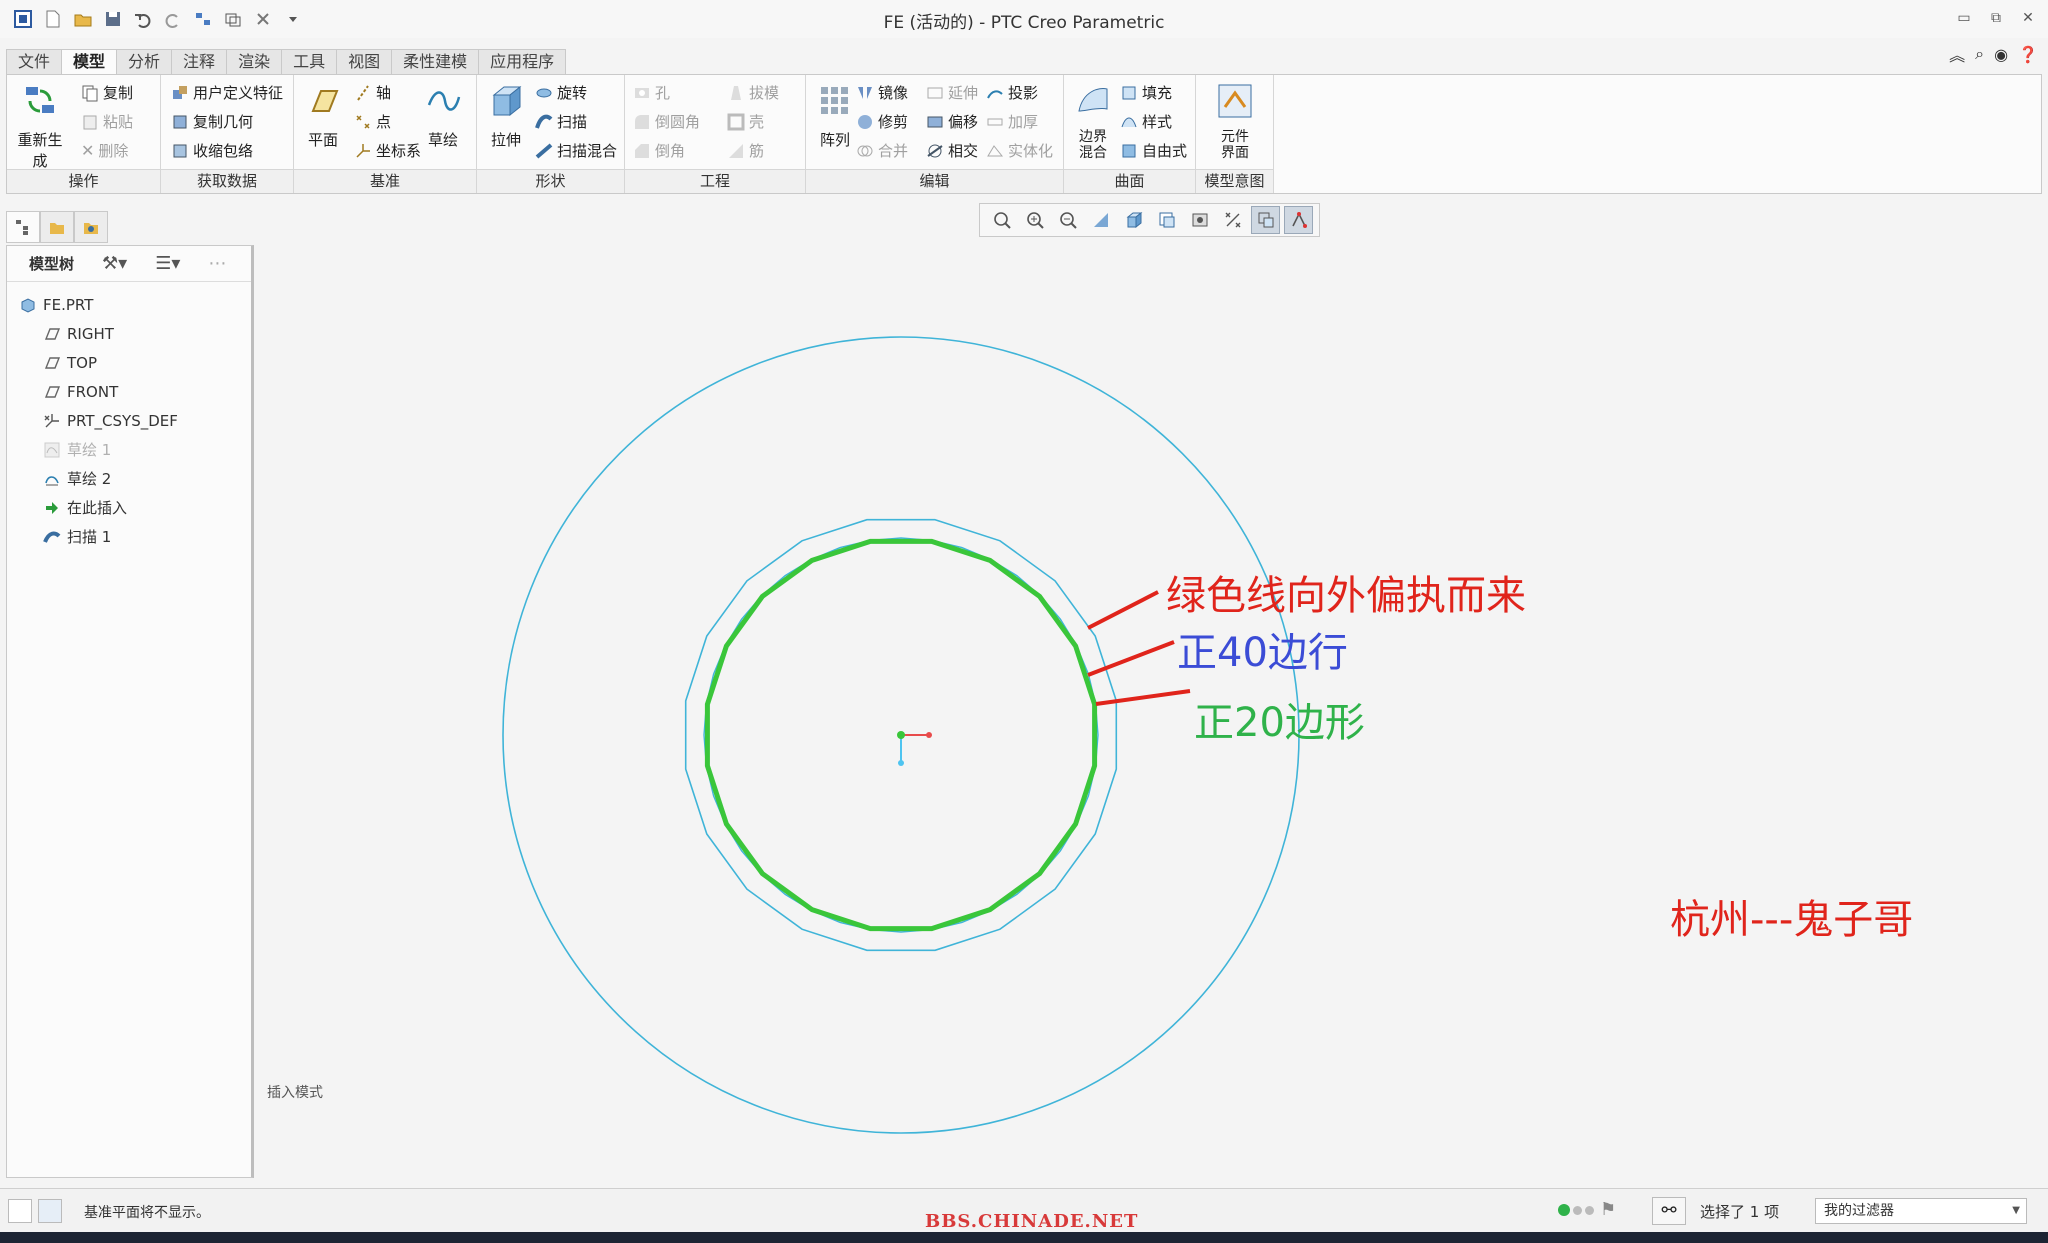  What do you see at coordinates (1234, 181) in the screenshot?
I see `group-label-model-intent: 模型意图` at bounding box center [1234, 181].